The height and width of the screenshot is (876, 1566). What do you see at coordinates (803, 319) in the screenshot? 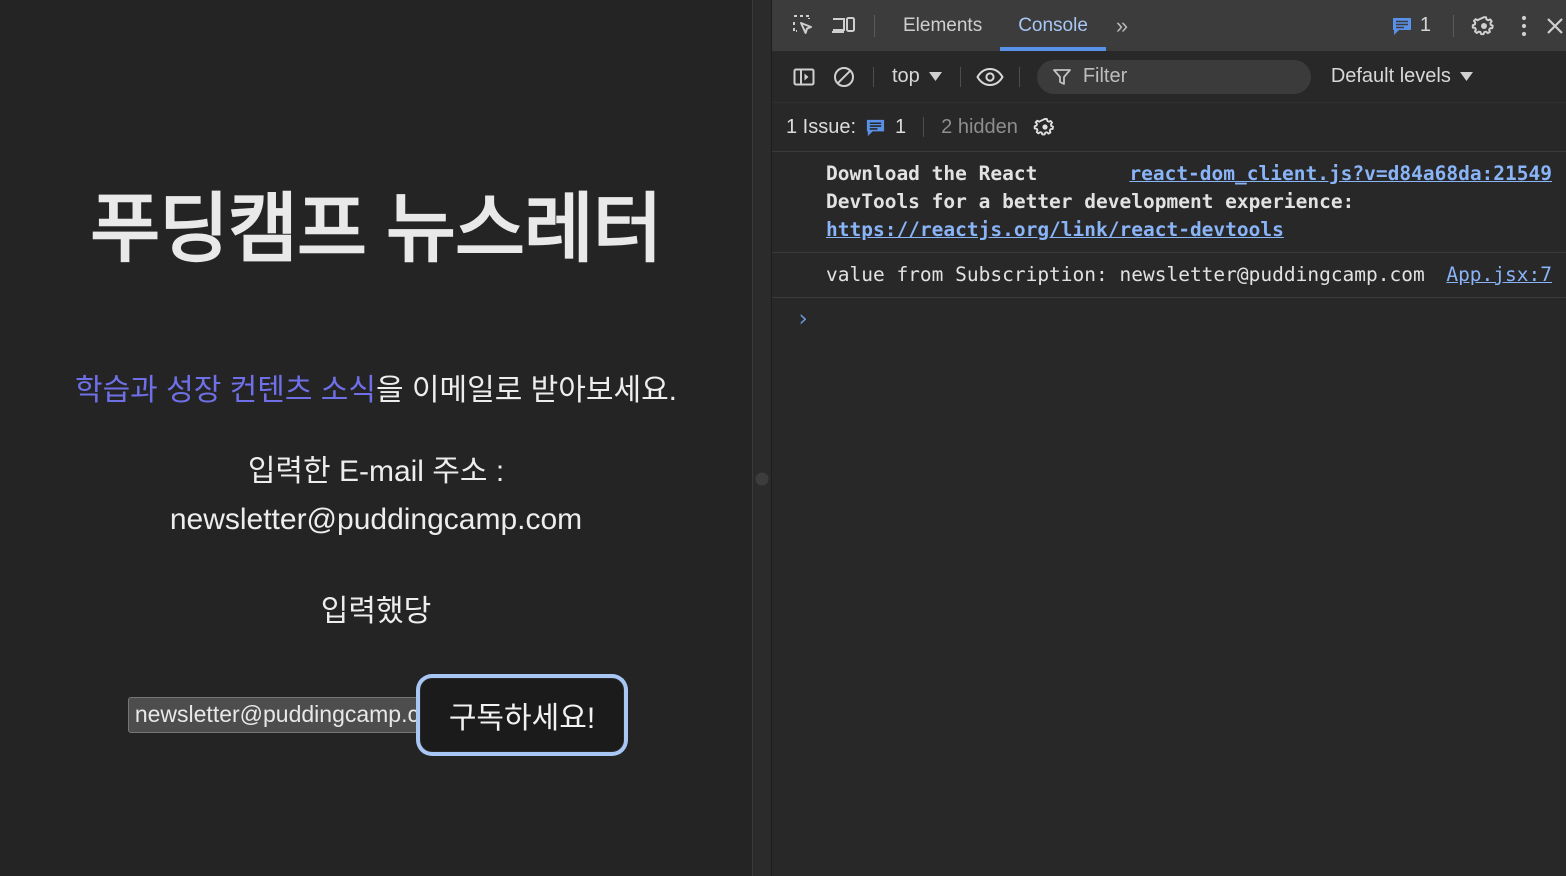
I see `prompt-caret-icon: ›` at bounding box center [803, 319].